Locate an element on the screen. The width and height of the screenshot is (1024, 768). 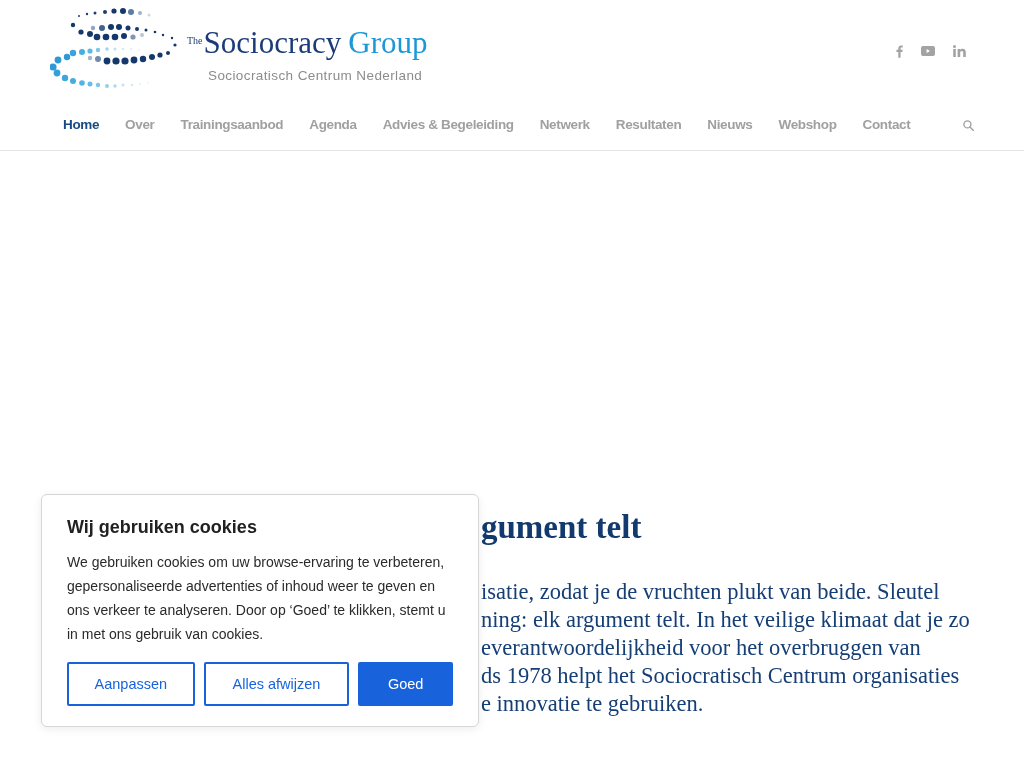
nav-link: Advies & Begeleiding is located at coordinates (448, 125).